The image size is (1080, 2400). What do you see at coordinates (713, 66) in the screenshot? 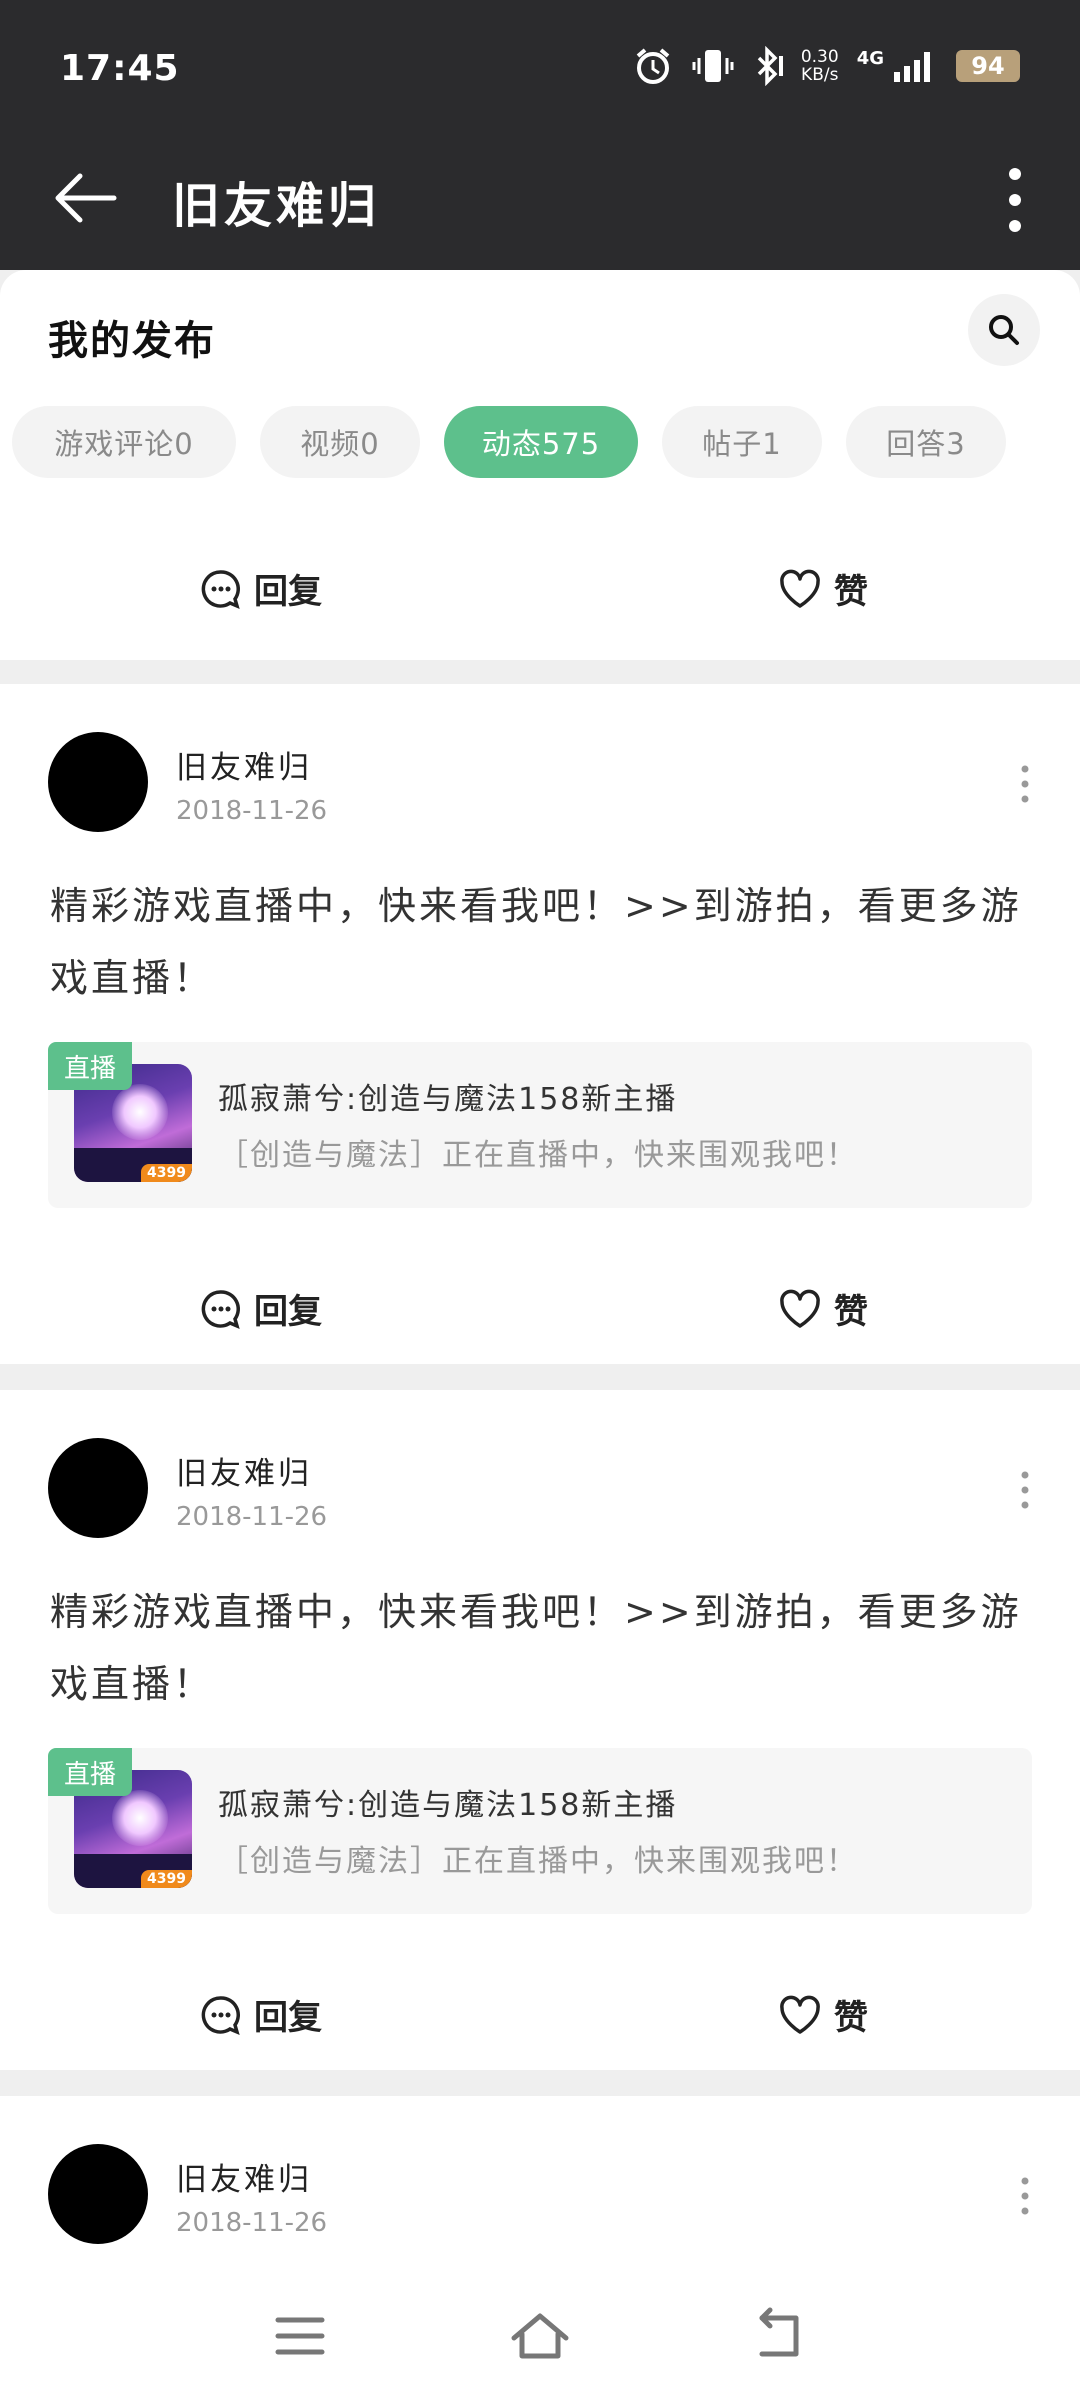
I see `vibrate-icon` at bounding box center [713, 66].